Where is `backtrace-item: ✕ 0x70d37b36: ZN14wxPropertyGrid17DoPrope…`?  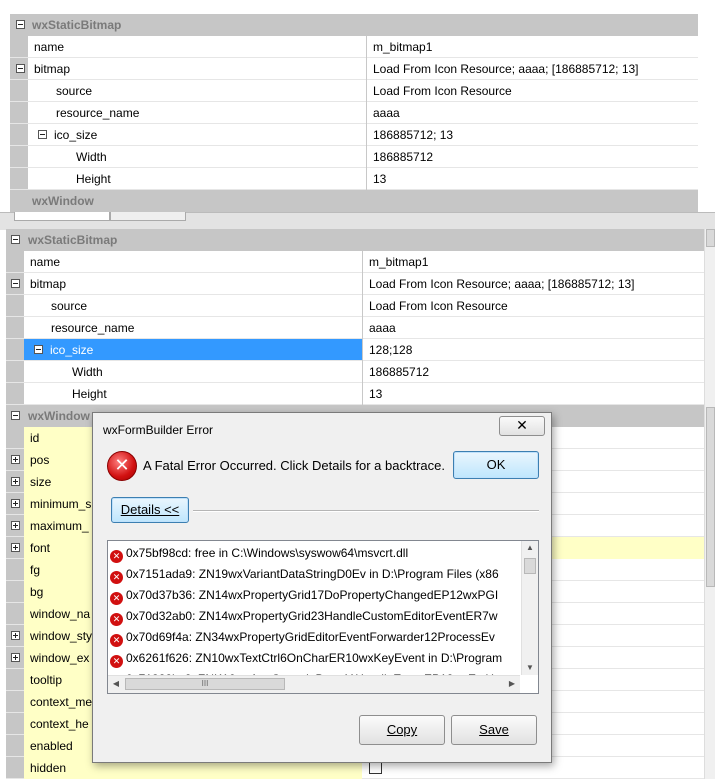
backtrace-item: ✕ 0x70d37b36: ZN14wxPropertyGrid17DoPrope… is located at coordinates (304, 595).